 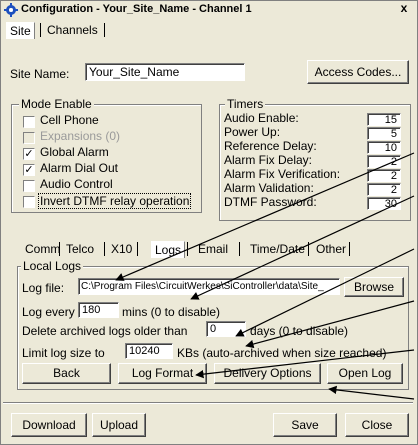 I want to click on arrow-to-delete-archived, so click(x=325, y=292).